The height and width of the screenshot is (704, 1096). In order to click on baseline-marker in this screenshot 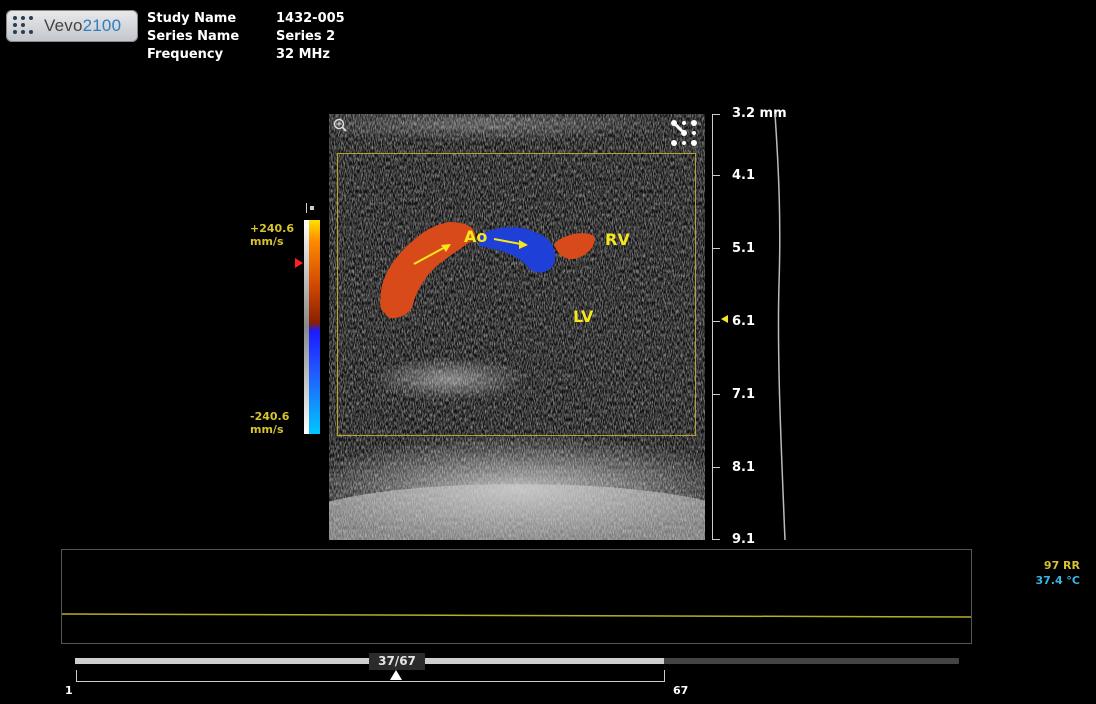, I will do `click(299, 263)`.